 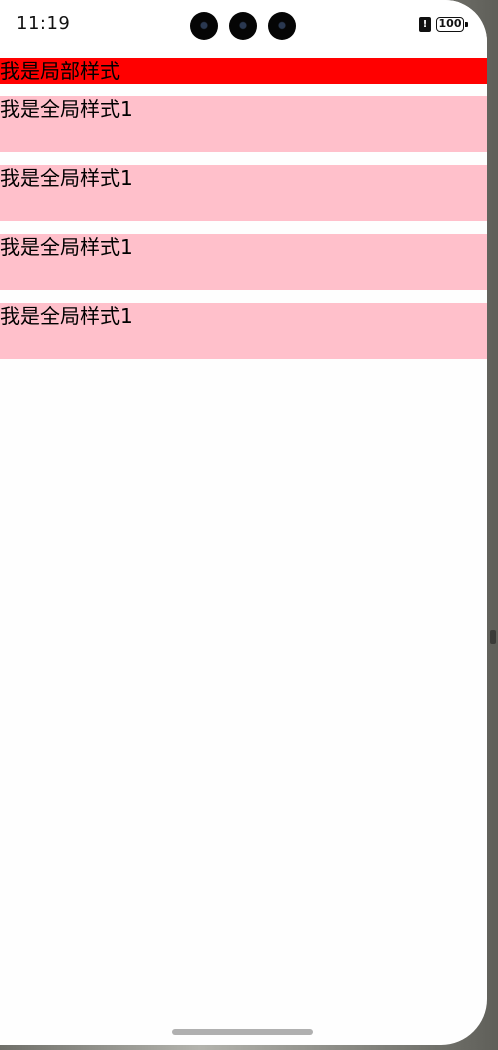 I want to click on status-bar: 11:19 ! 100, so click(x=243, y=26).